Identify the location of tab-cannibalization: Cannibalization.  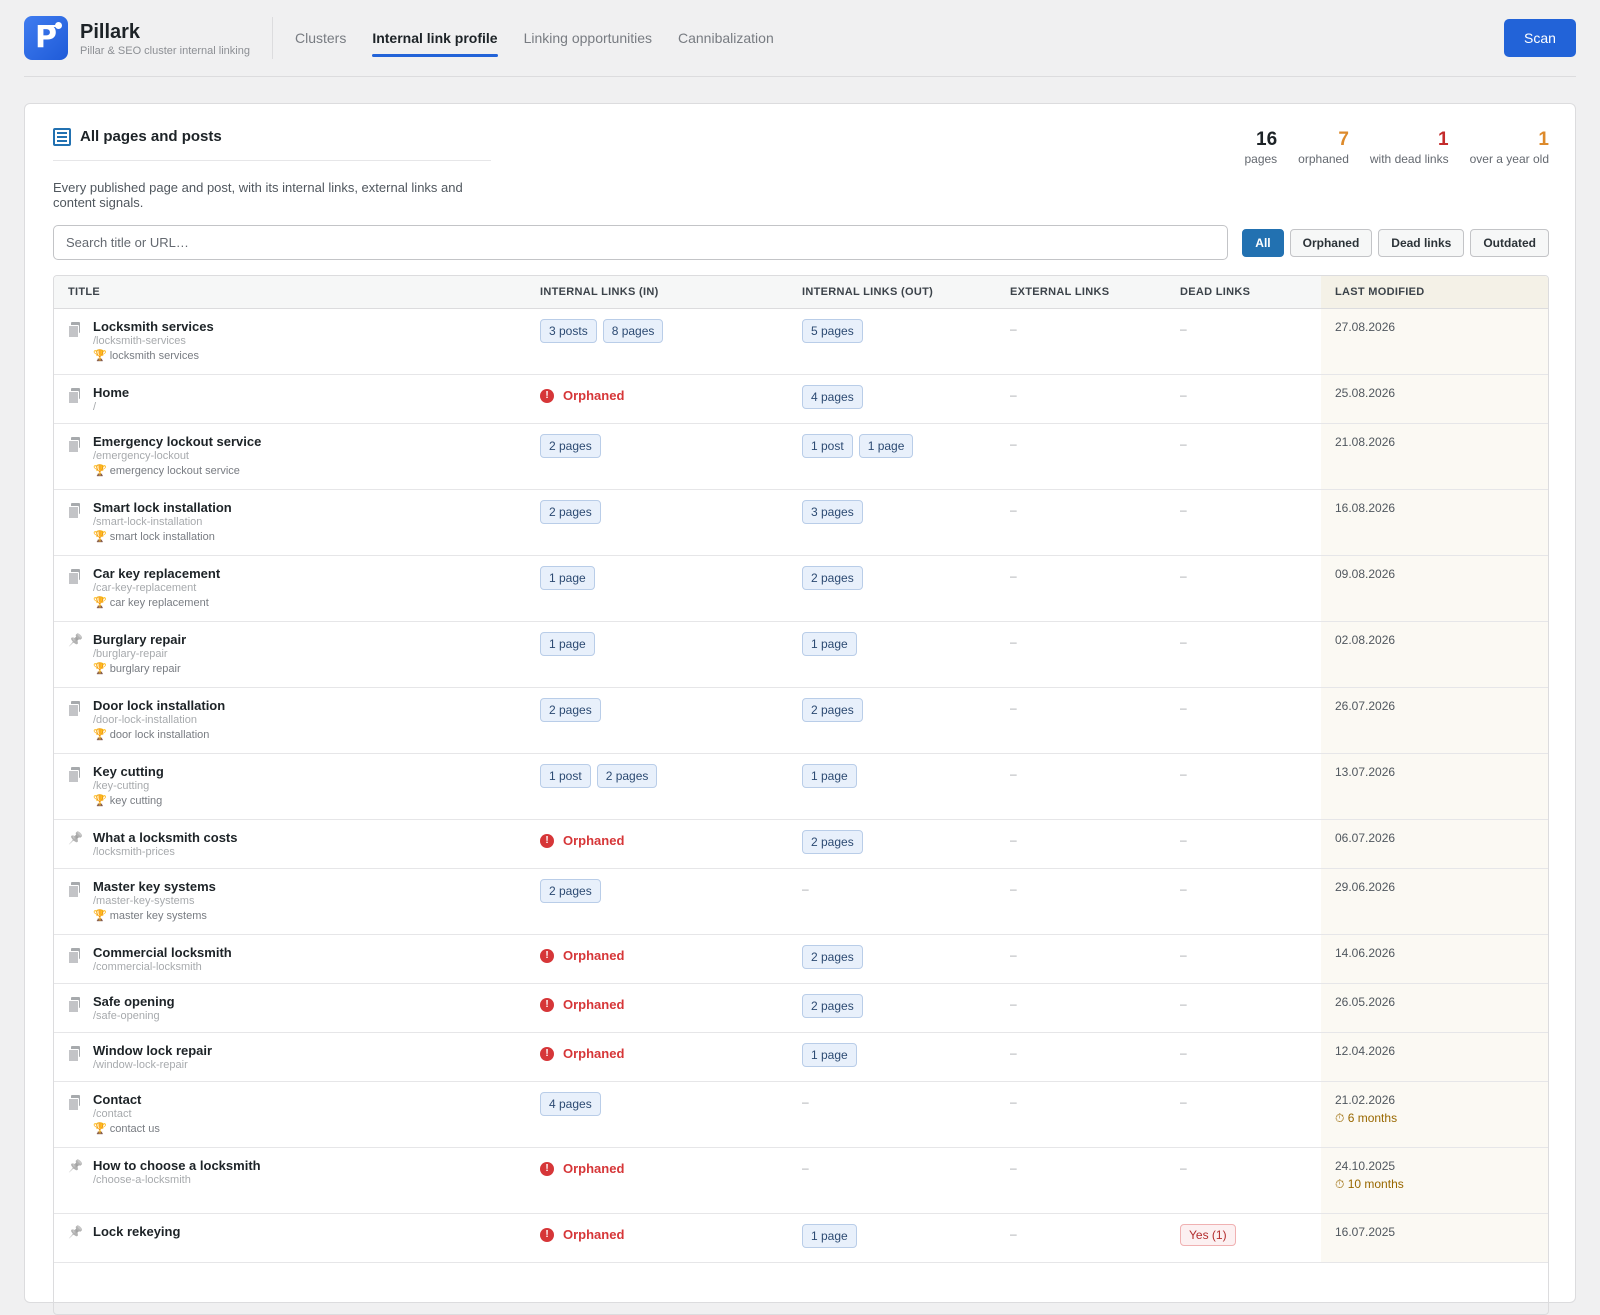
(726, 38).